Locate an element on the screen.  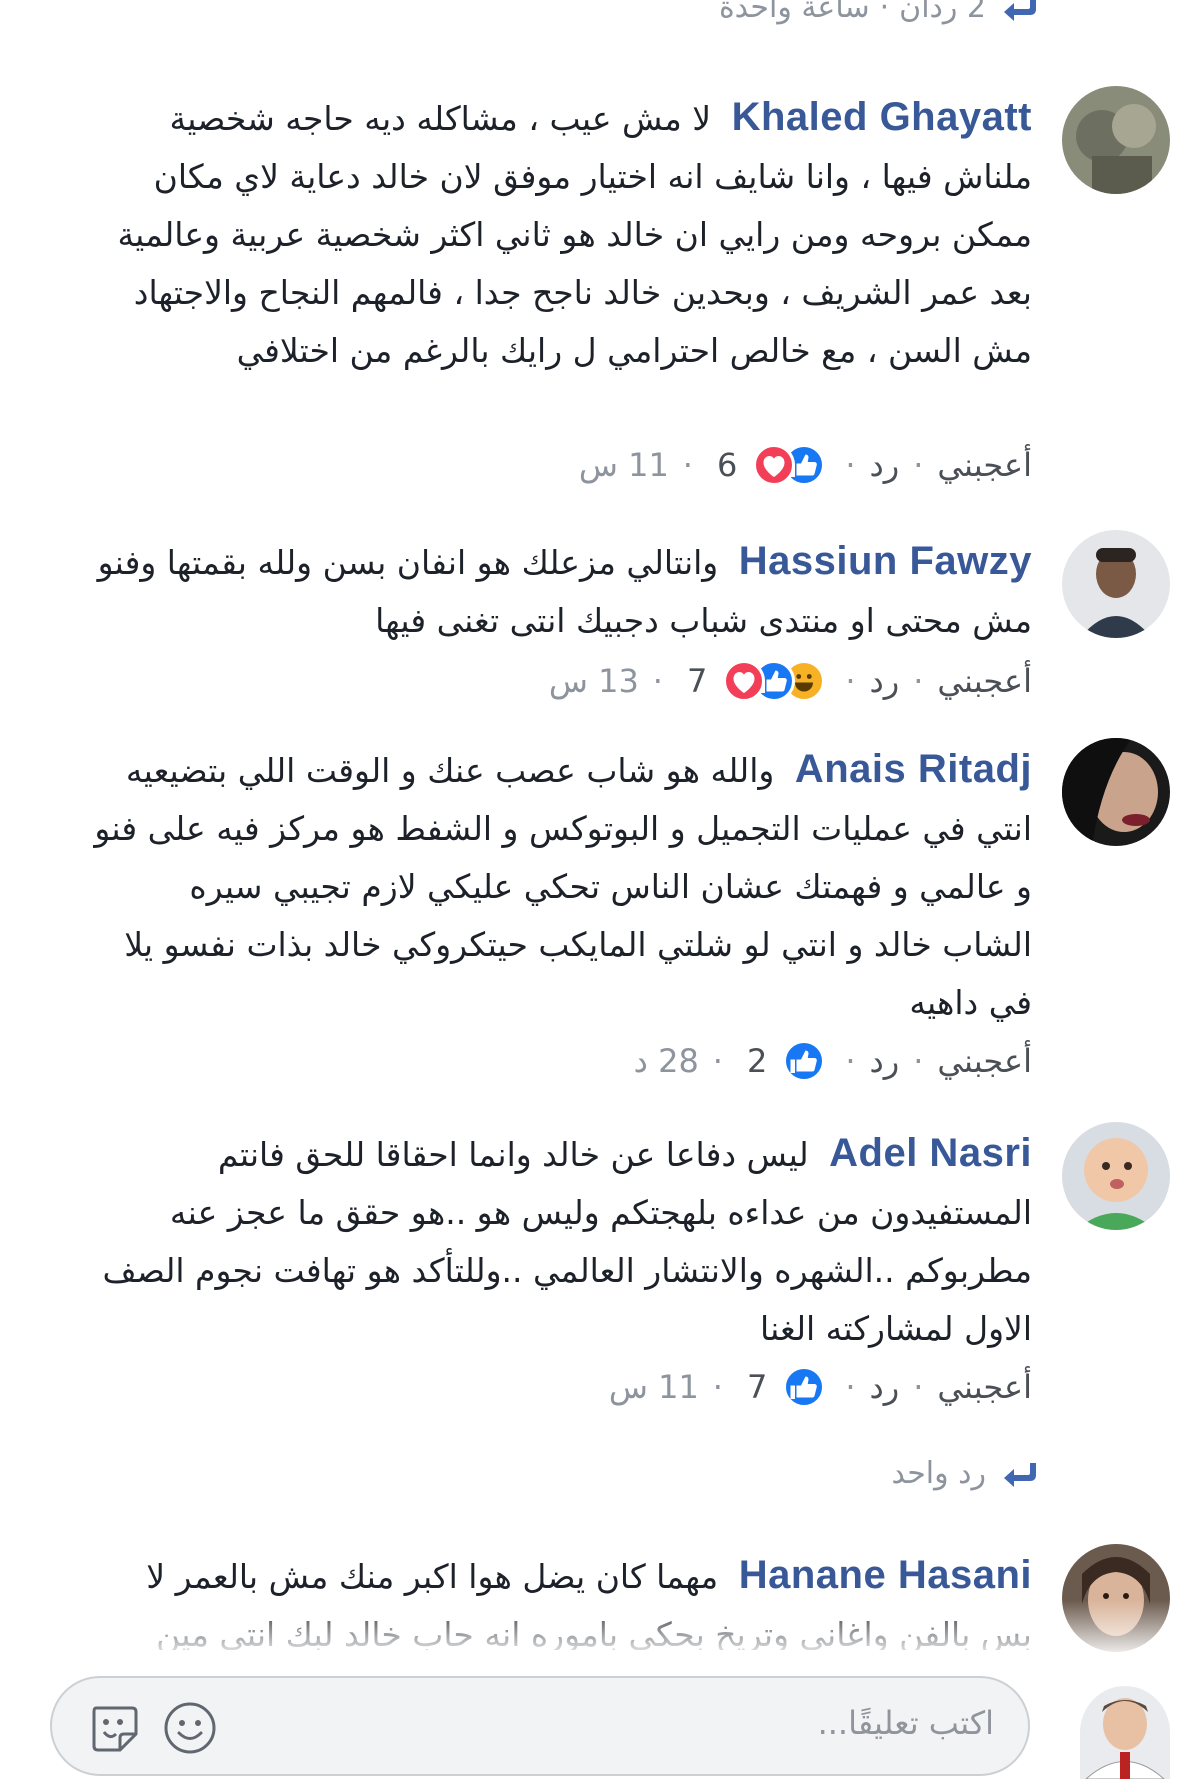
comment-actions: أعجبني · رد · 7 · 13 س is located at coordinates (790, 681).